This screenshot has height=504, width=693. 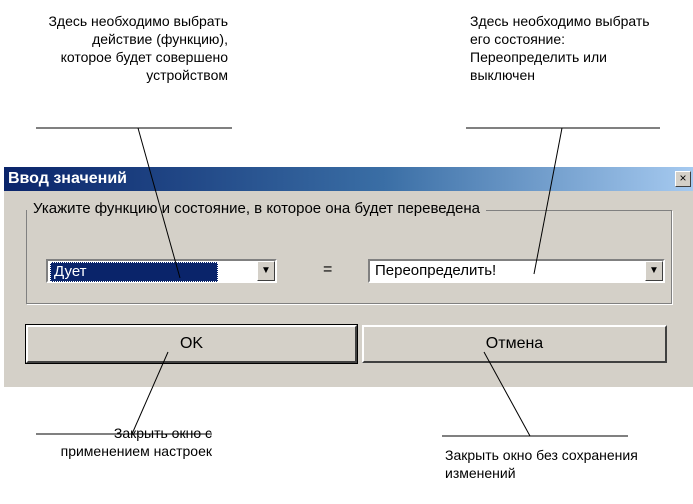 What do you see at coordinates (191, 344) in the screenshot?
I see `ok-button: OK` at bounding box center [191, 344].